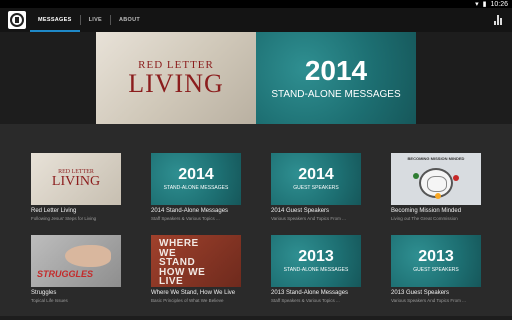 The width and height of the screenshot is (512, 320). What do you see at coordinates (44, 293) in the screenshot?
I see `series-title: Struggles` at bounding box center [44, 293].